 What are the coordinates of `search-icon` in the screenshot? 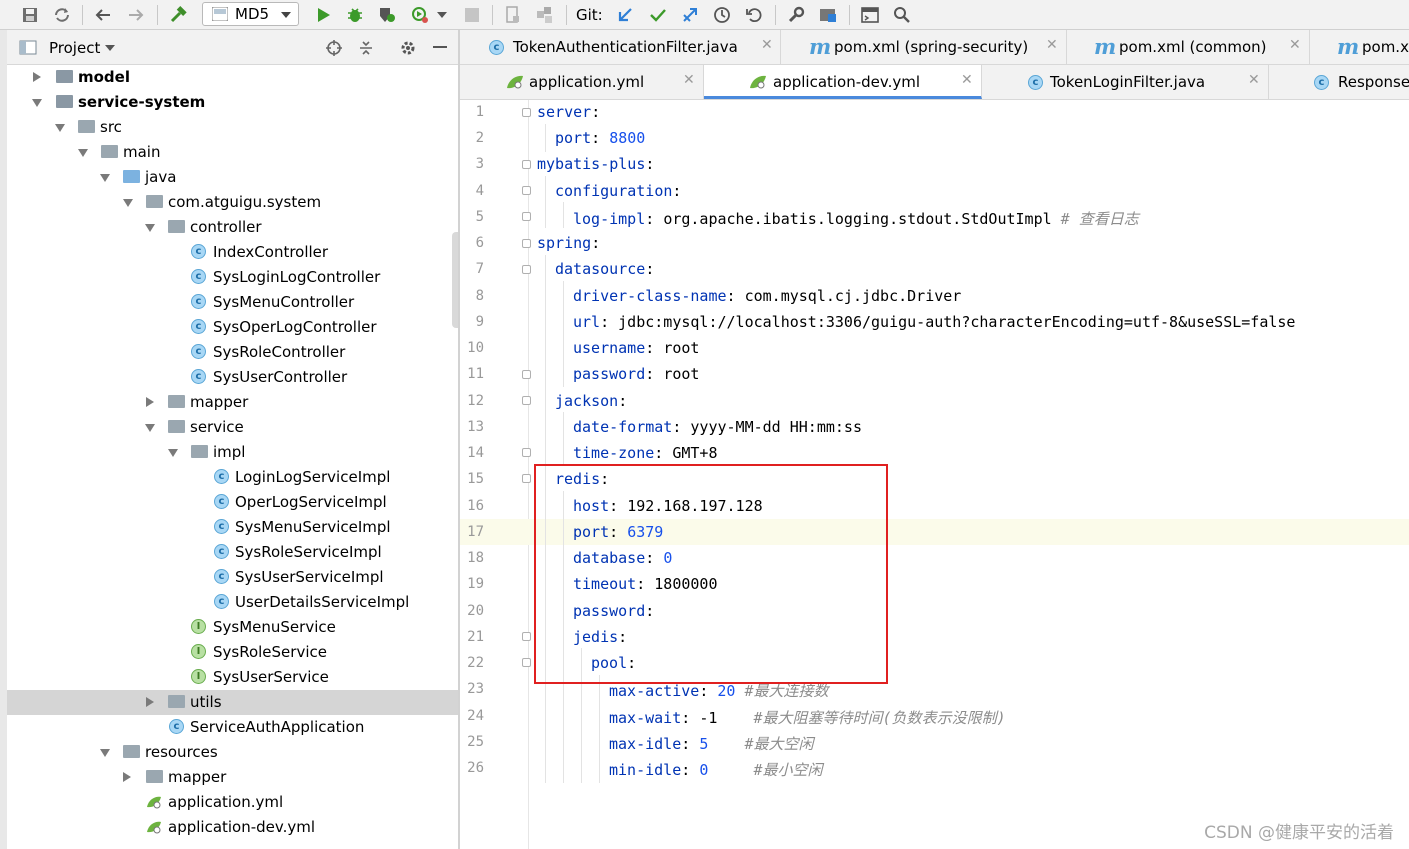 It's located at (902, 15).